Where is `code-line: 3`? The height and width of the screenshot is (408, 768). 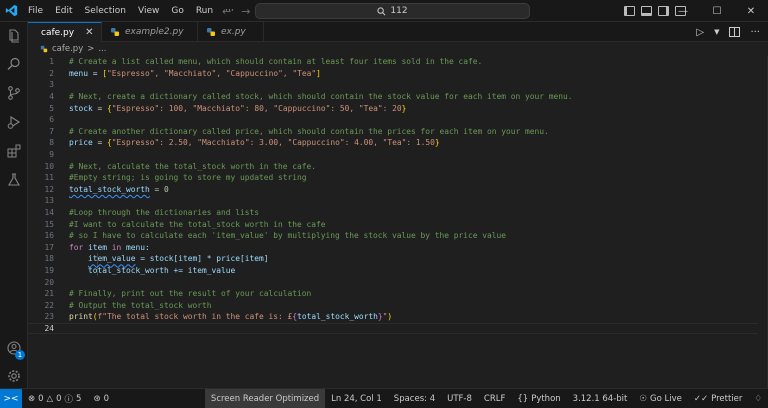 code-line: 3 is located at coordinates (51, 85).